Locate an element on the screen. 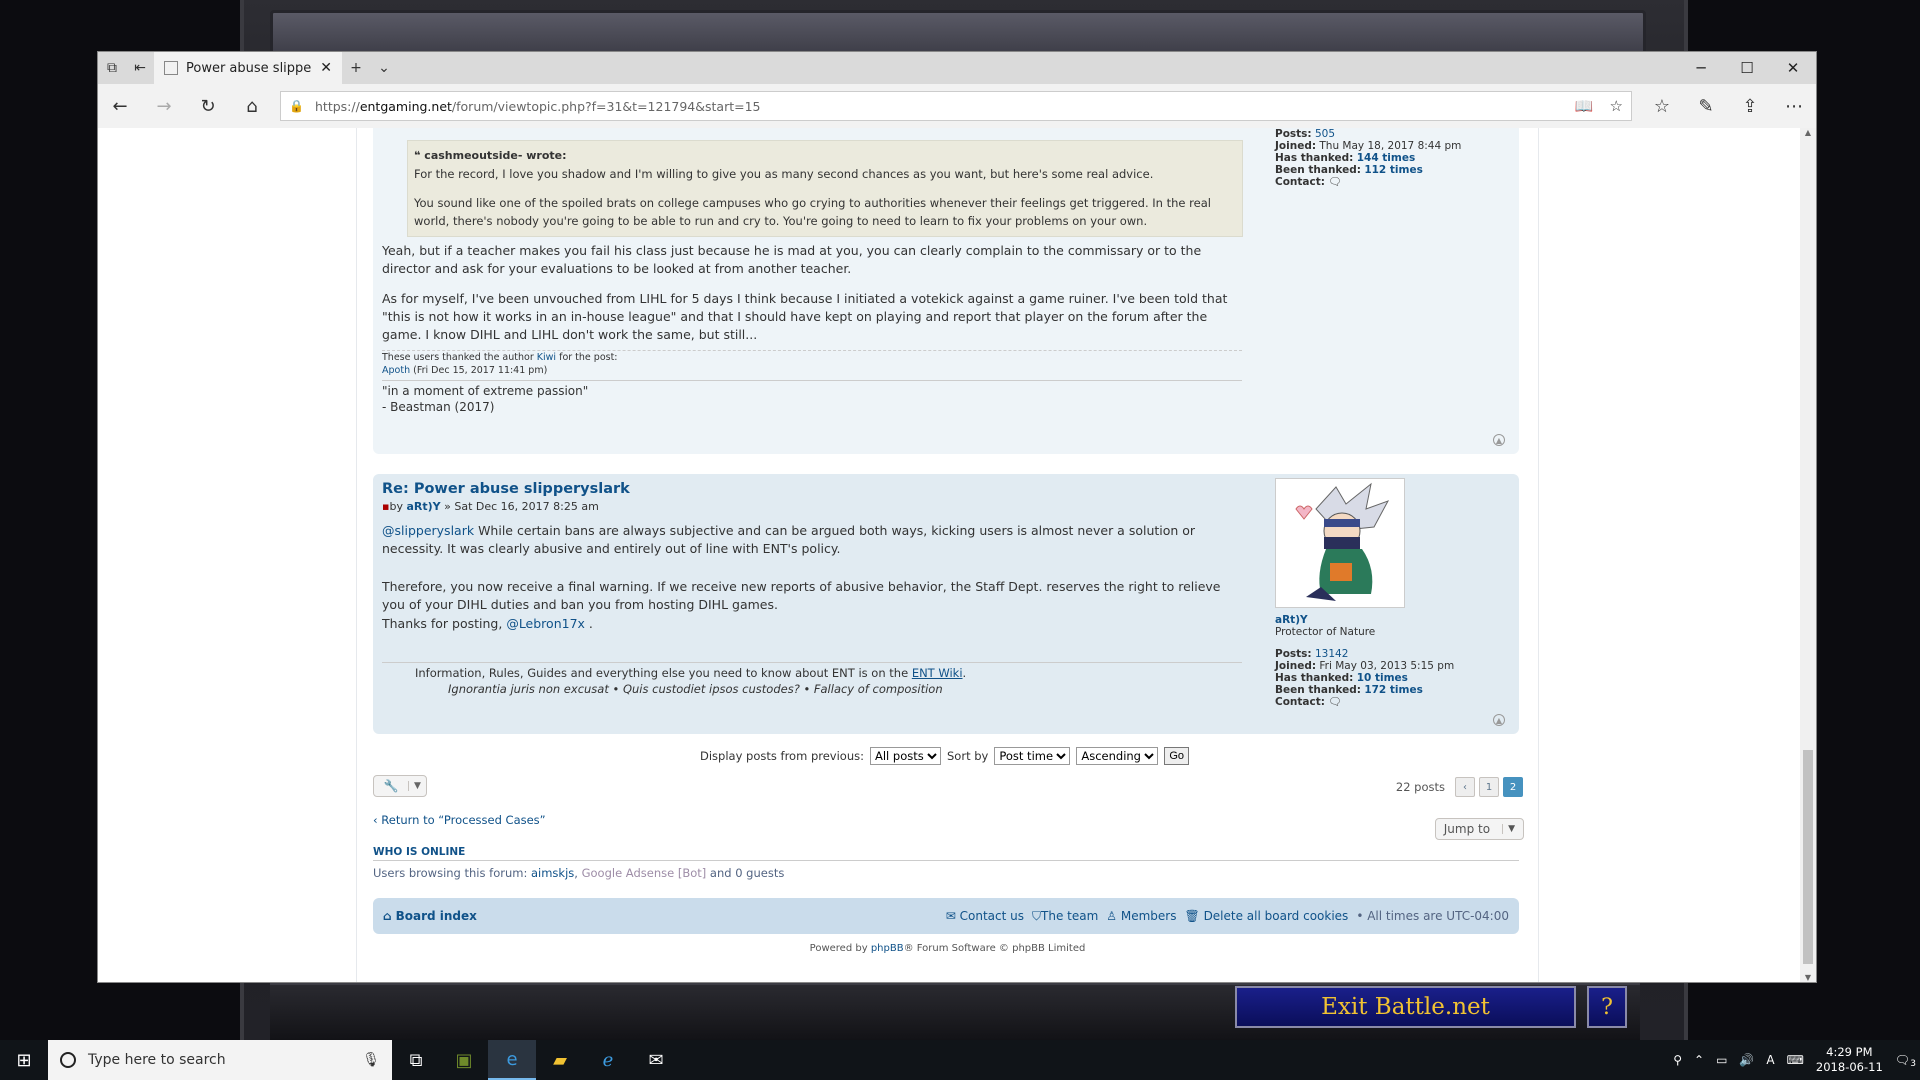 This screenshot has width=1920, height=1080. refresh-button: ↻ is located at coordinates (208, 106).